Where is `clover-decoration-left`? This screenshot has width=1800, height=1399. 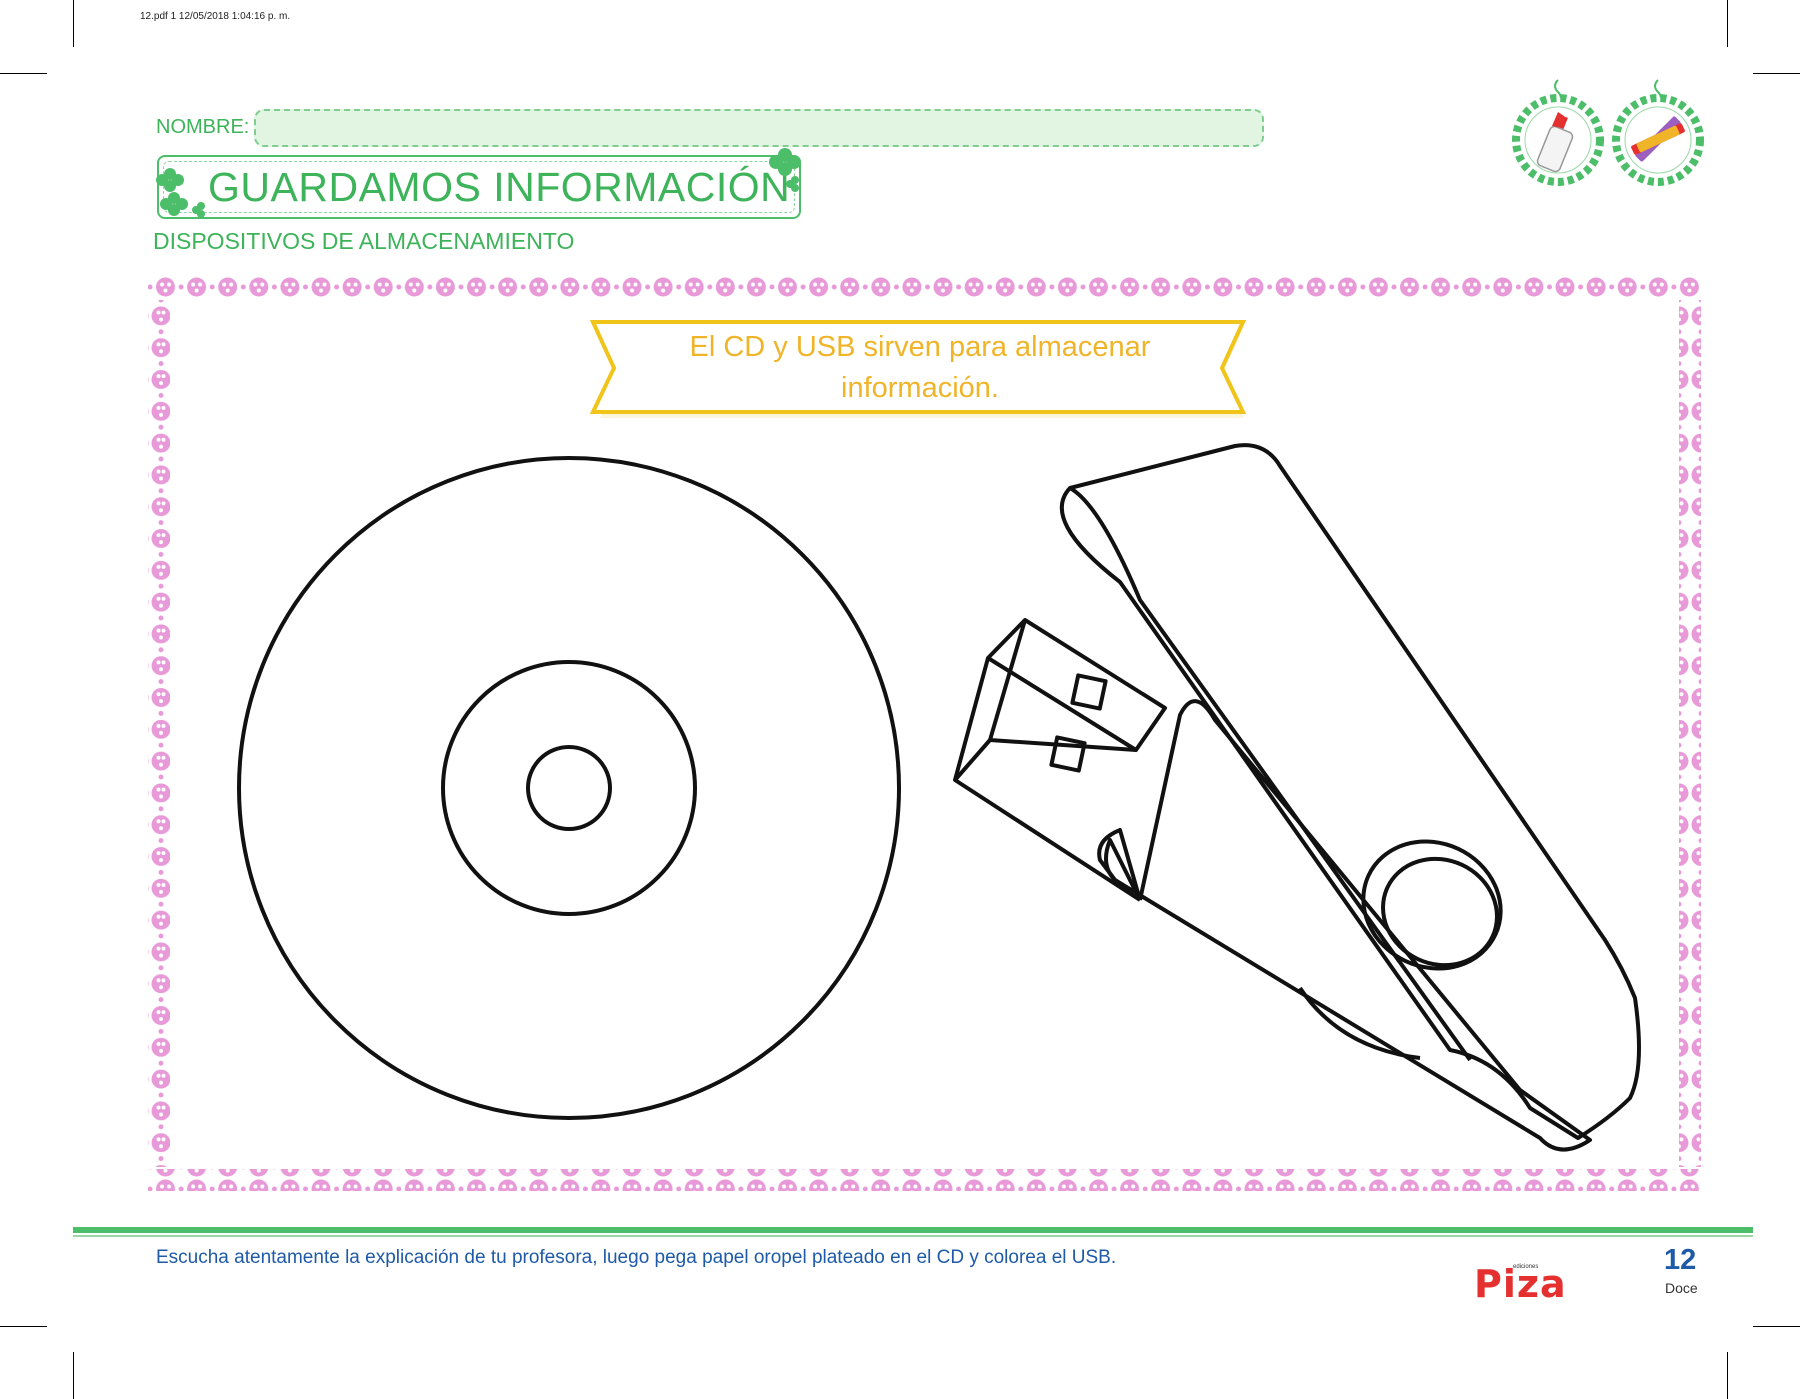 clover-decoration-left is located at coordinates (180, 193).